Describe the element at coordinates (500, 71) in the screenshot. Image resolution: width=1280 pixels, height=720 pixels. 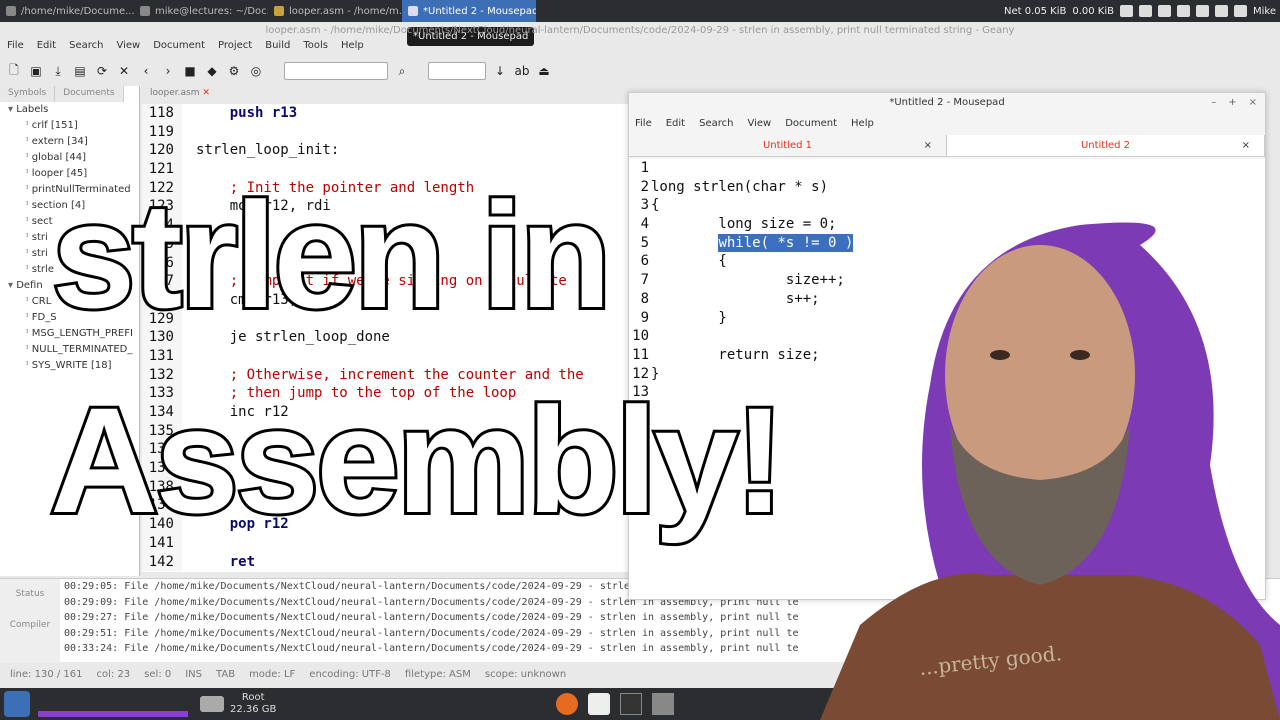
I see `goto-line-icon: ↓` at that location.